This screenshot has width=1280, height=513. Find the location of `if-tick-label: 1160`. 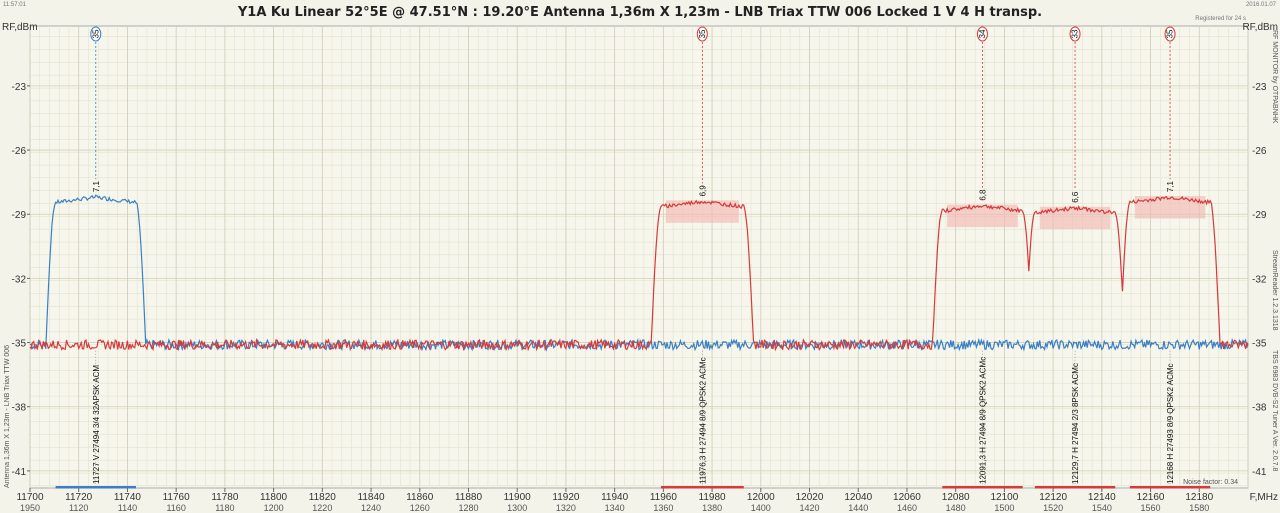

if-tick-label: 1160 is located at coordinates (175, 508).